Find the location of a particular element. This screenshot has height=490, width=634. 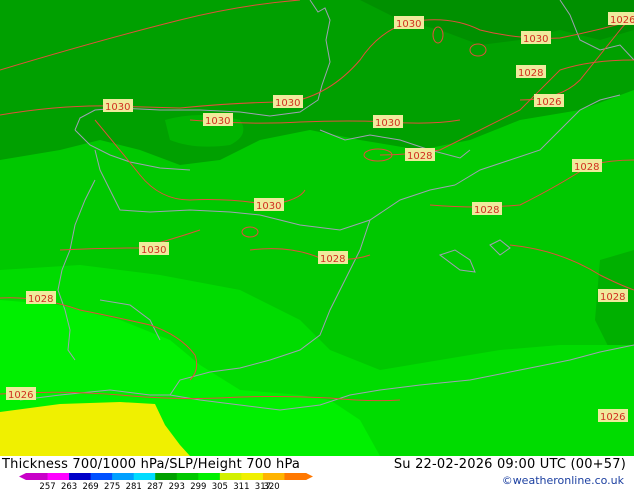

scale-tick-label: 269 is located at coordinates (90, 486).